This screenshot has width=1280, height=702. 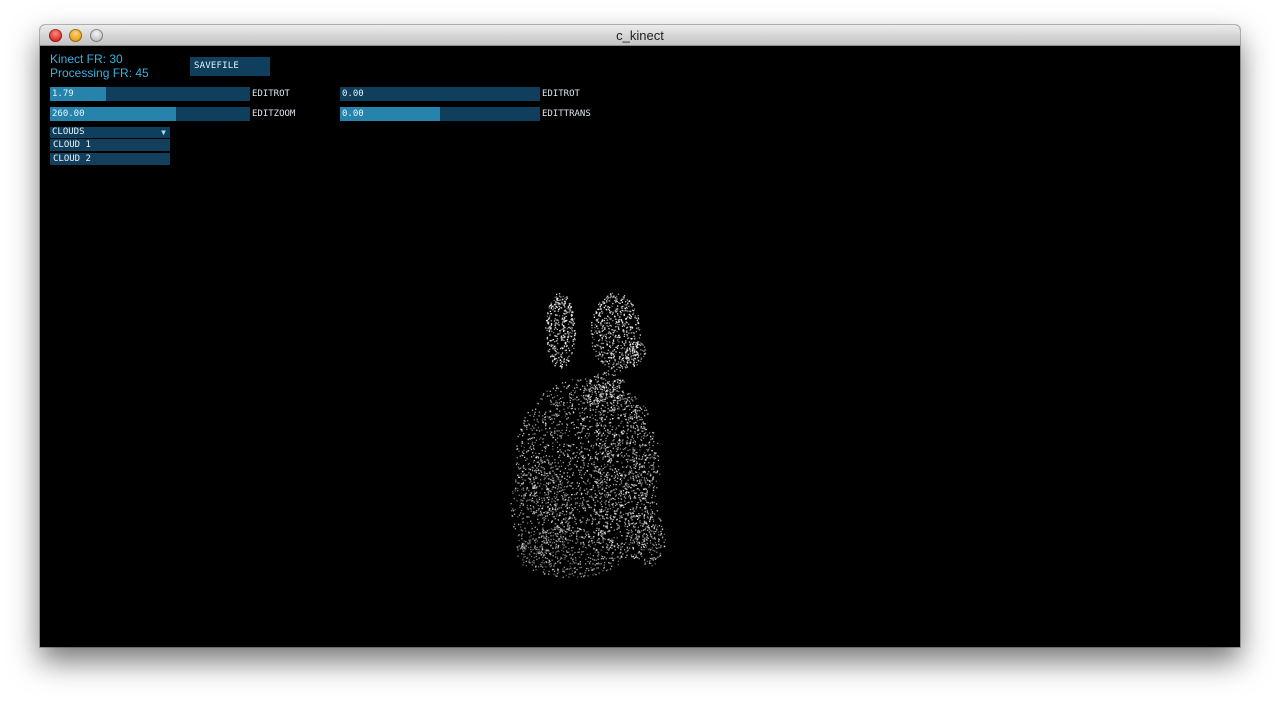 I want to click on editzoom-label: EDITZOOM, so click(x=274, y=114).